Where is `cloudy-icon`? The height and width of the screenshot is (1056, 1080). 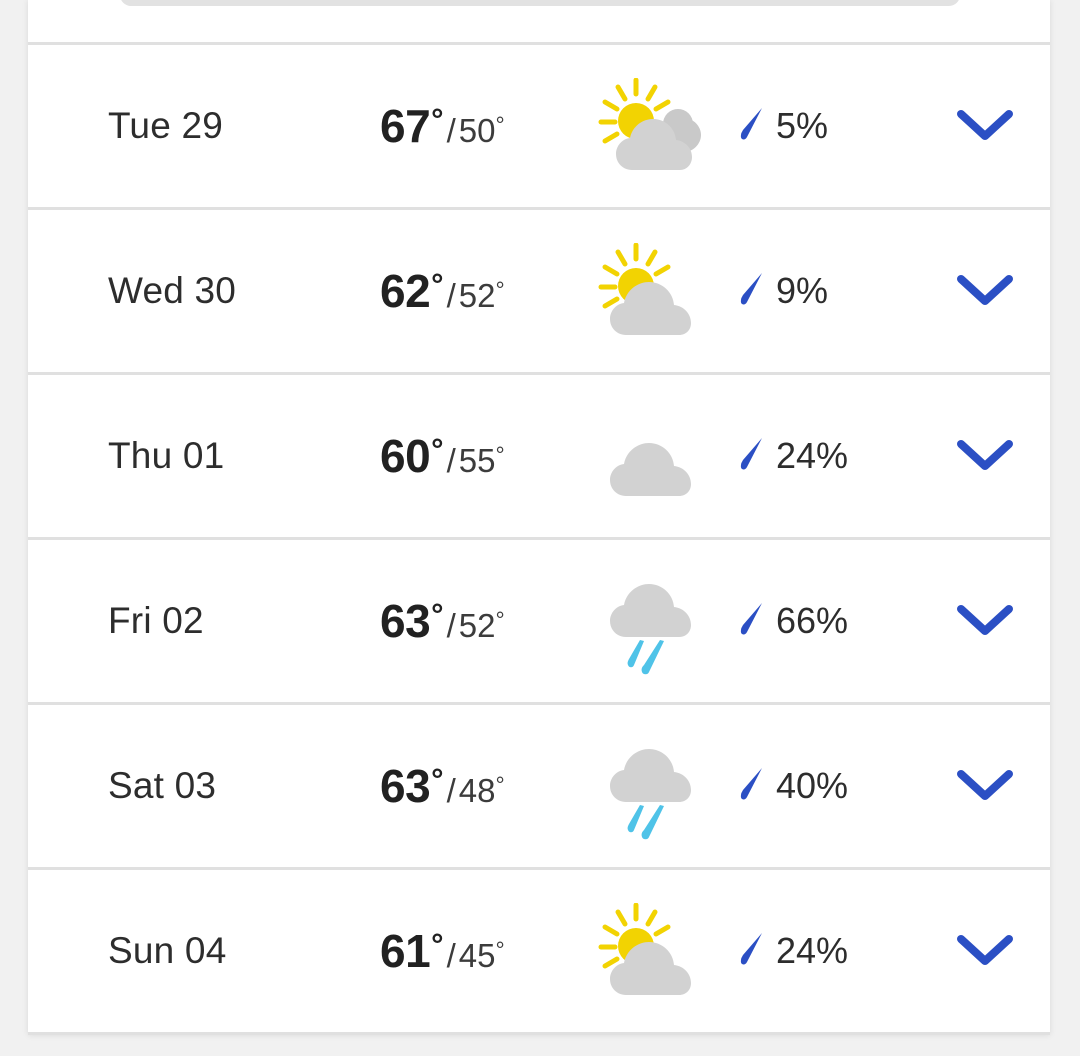
cloudy-icon is located at coordinates (650, 469).